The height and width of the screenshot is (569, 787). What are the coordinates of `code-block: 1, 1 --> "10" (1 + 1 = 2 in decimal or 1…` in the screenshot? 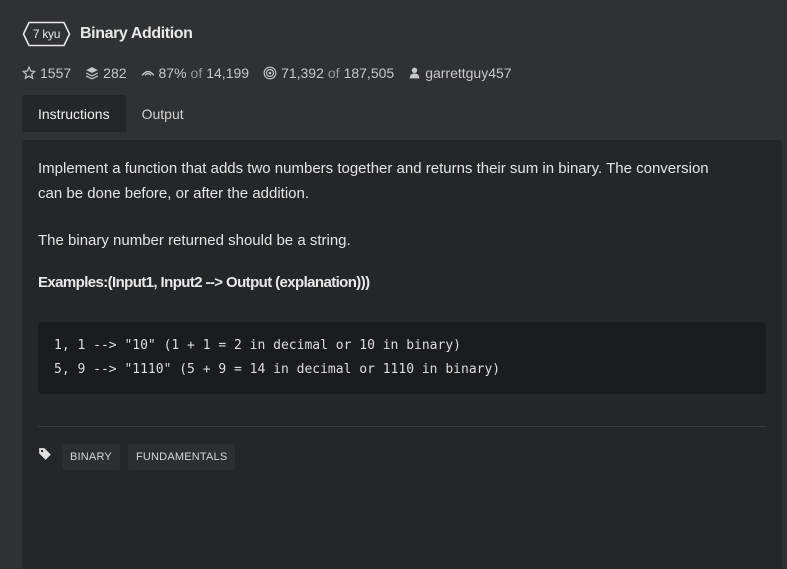 It's located at (402, 358).